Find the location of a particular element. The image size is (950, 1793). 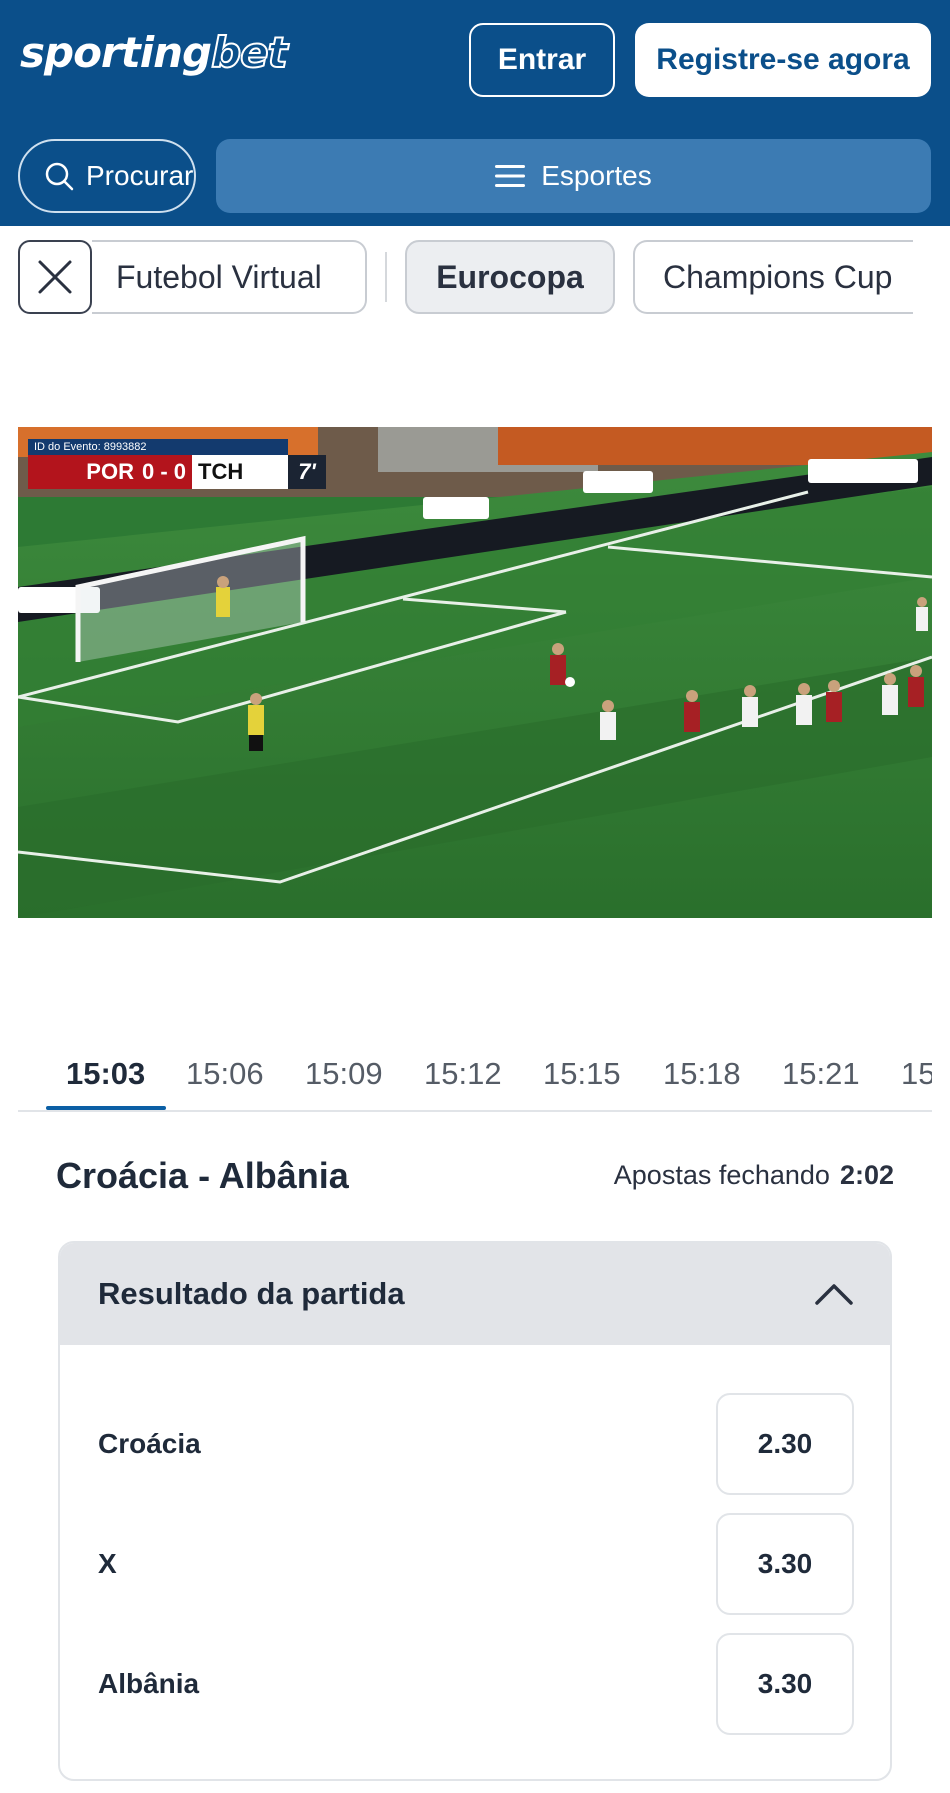

logo-text-main: sporting is located at coordinates (116, 52).